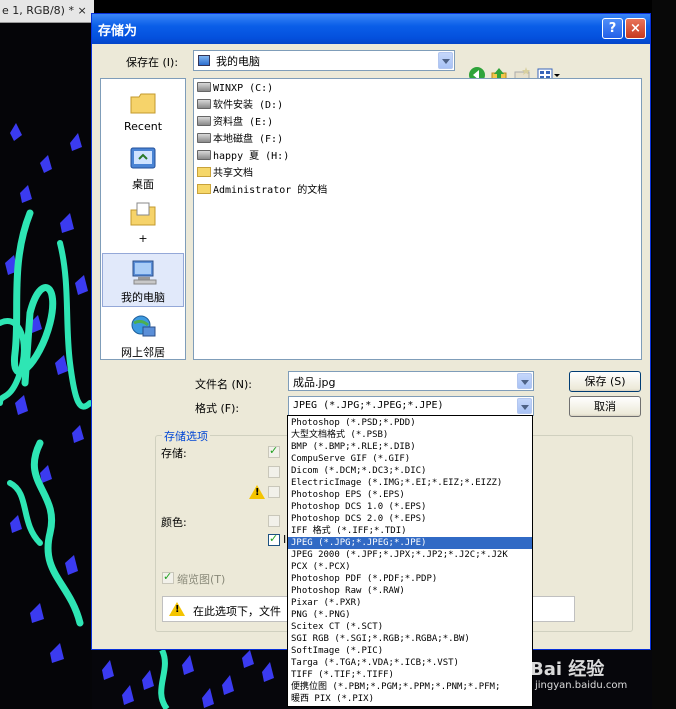  Describe the element at coordinates (635, 28) in the screenshot. I see `close-button: ×` at that location.